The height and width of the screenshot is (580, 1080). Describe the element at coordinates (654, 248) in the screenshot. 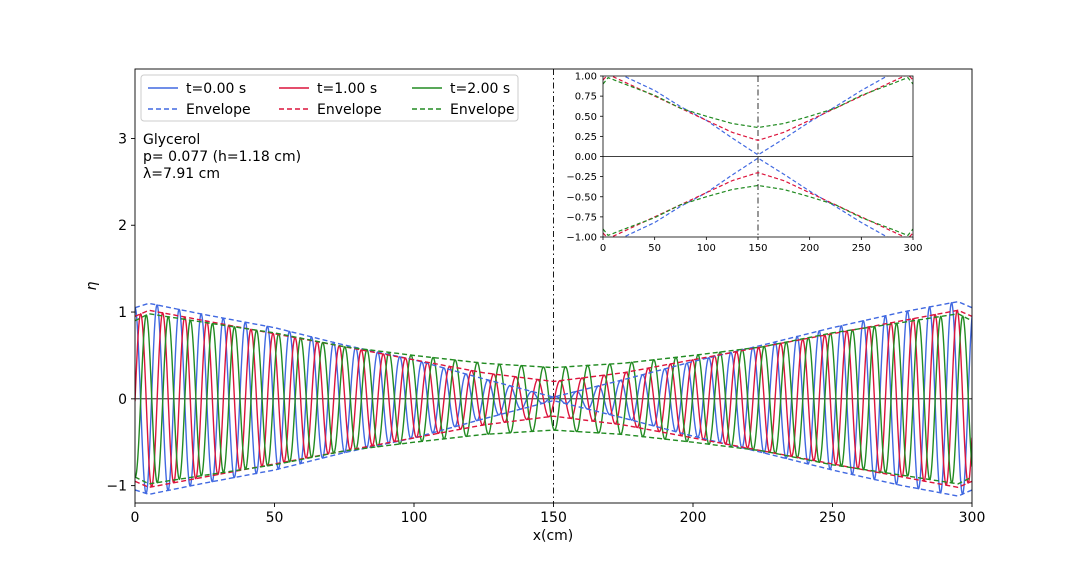

I see `inset-x-tick-label: 50` at that location.